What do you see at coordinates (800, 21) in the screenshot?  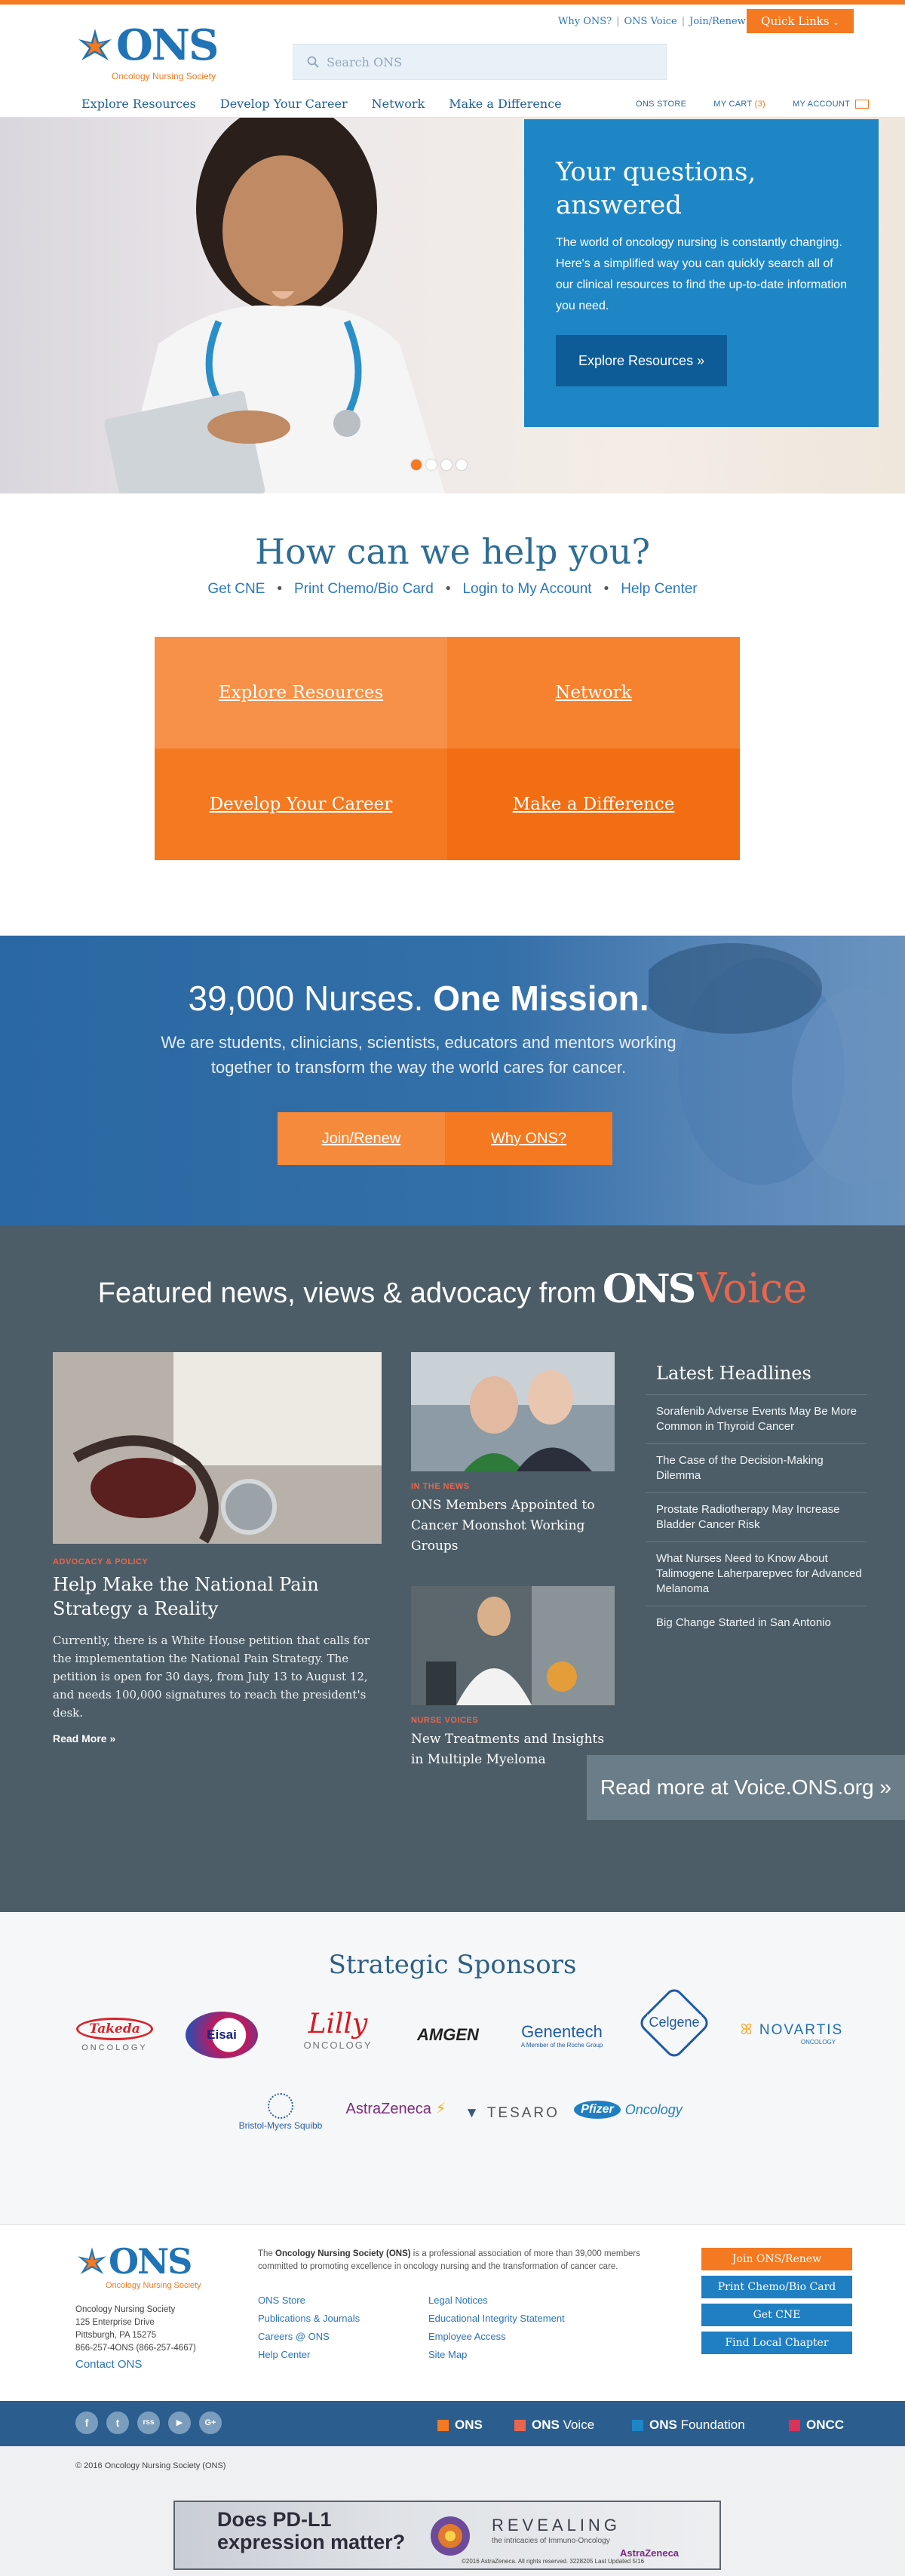 I see `quick-links-button: Quick Links ⌄` at bounding box center [800, 21].